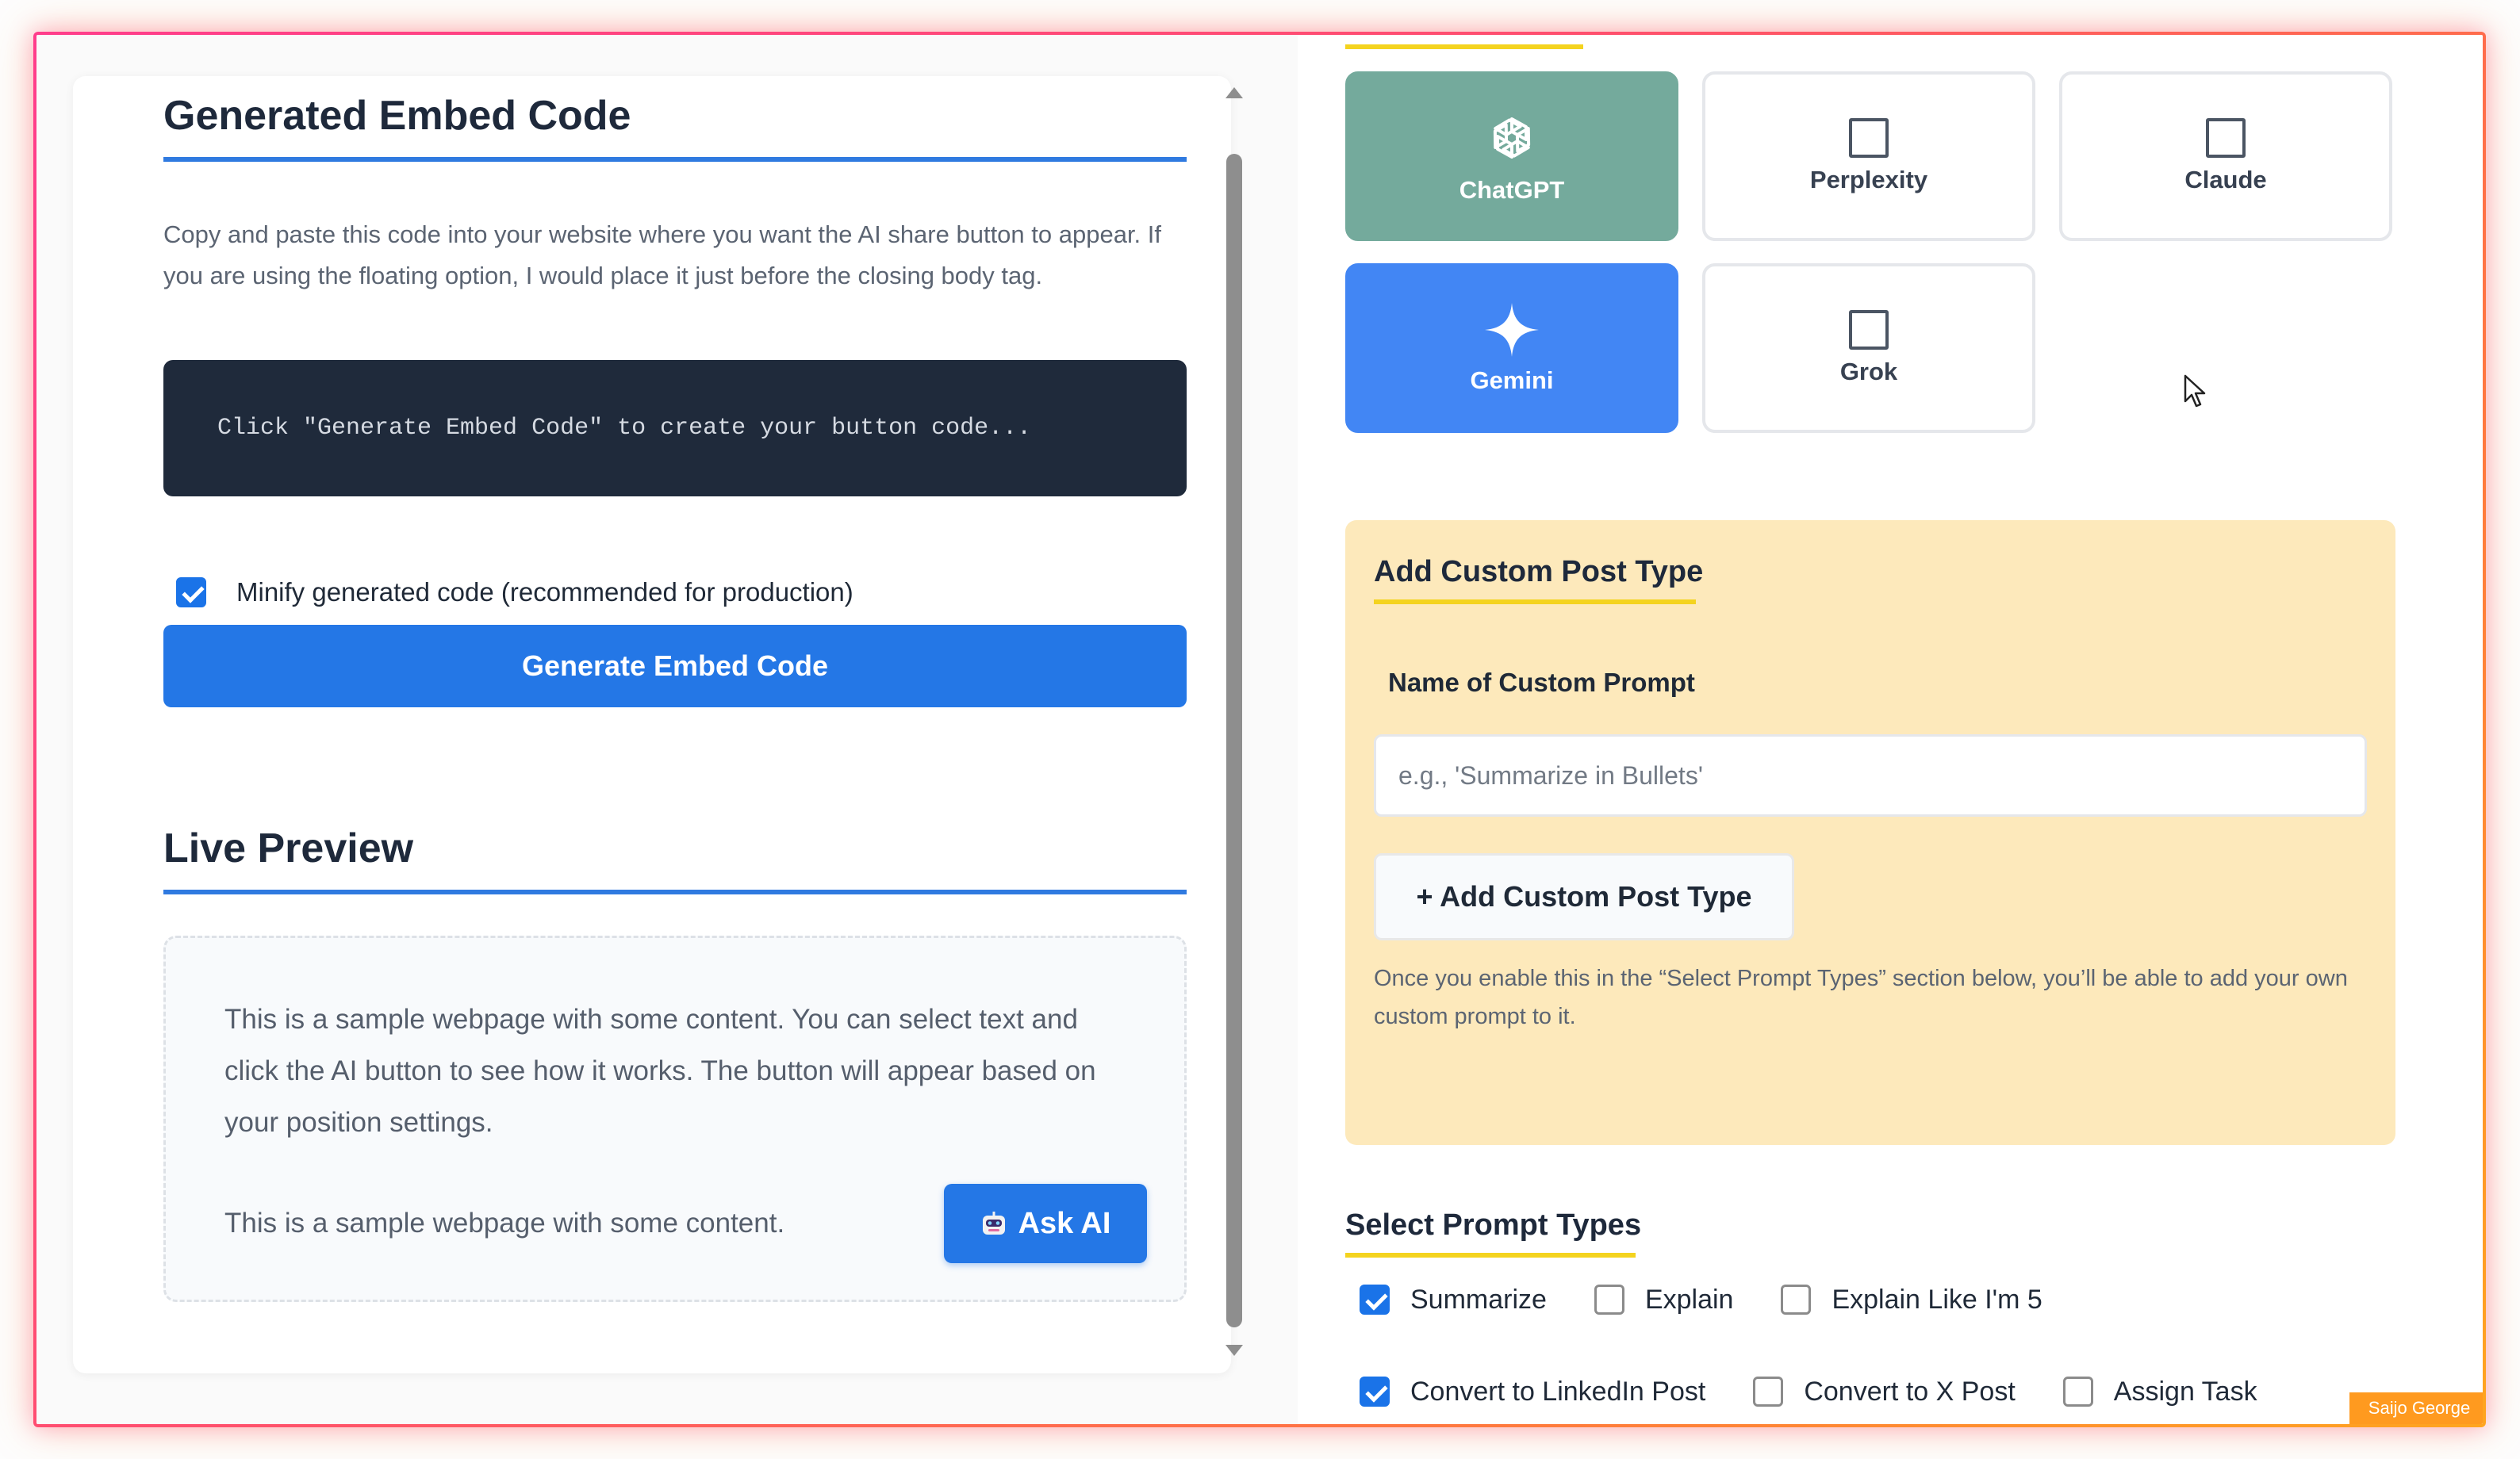 This screenshot has width=2520, height=1459. Describe the element at coordinates (1689, 1299) in the screenshot. I see `prompt-option-label: Explain` at that location.